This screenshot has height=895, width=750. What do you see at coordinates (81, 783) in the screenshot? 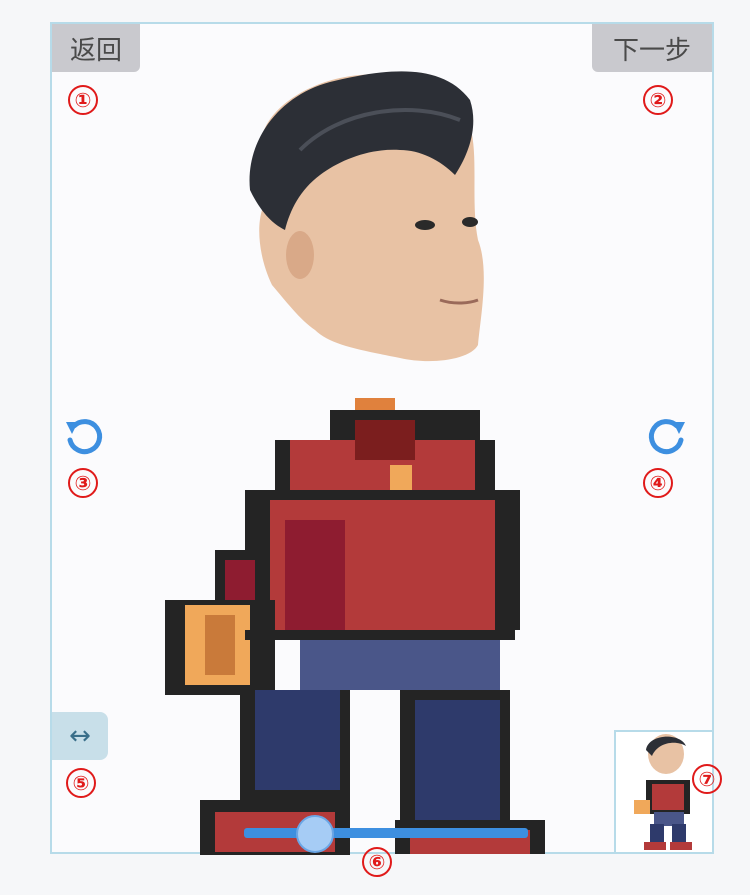
I see `marker-5: ⑤` at bounding box center [81, 783].